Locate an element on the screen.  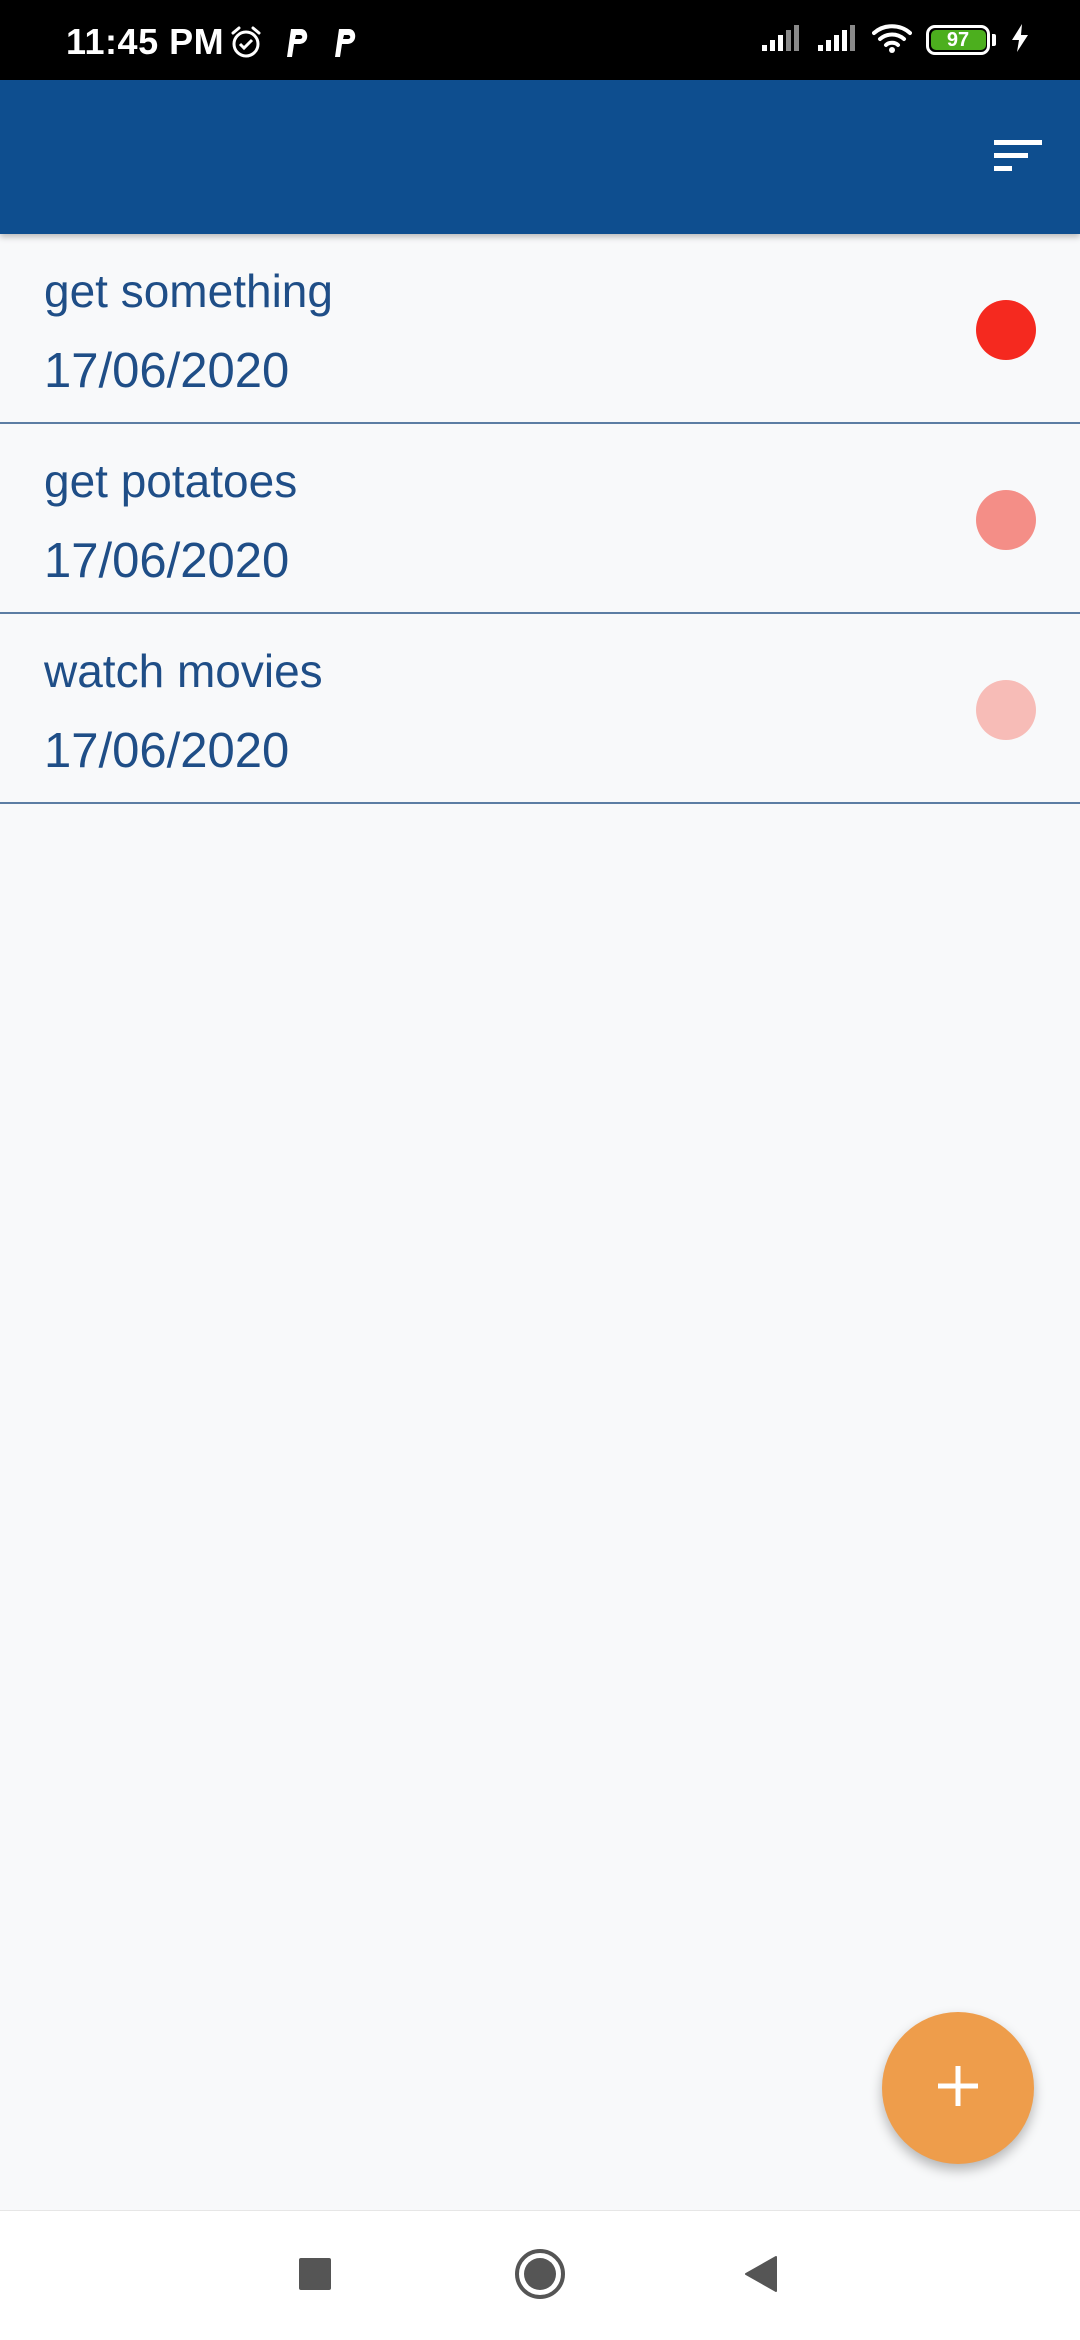
status-bar: 11:45 PM 97 is located at coordinates (540, 40).